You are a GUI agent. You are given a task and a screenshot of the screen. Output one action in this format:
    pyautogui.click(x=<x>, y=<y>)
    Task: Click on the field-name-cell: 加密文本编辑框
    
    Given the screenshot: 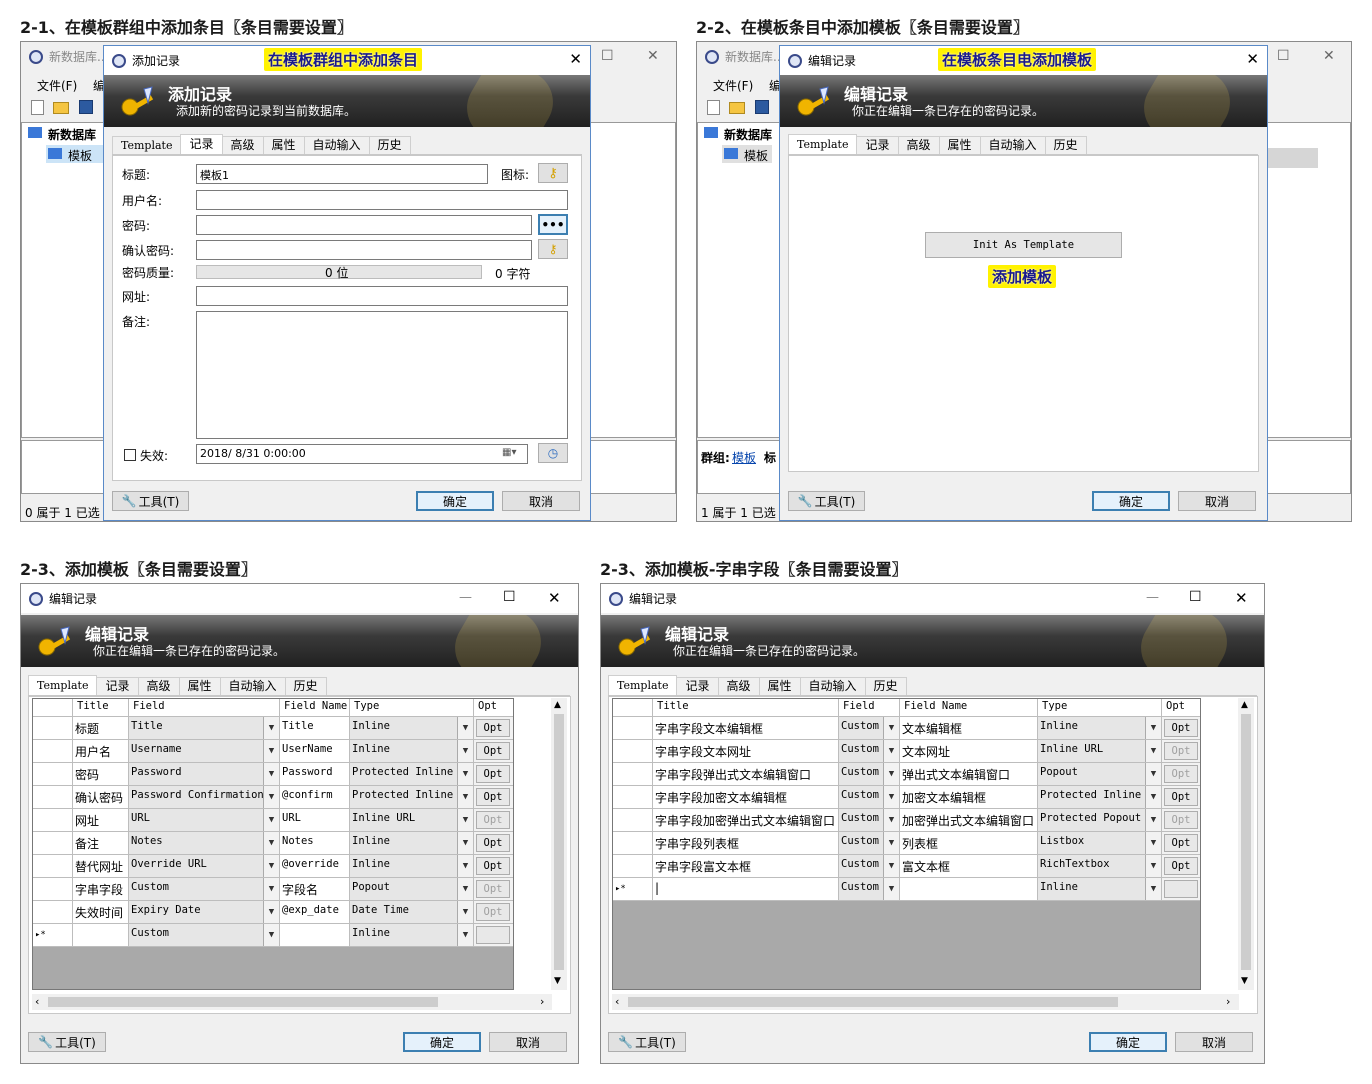 What is the action you would take?
    pyautogui.click(x=969, y=797)
    